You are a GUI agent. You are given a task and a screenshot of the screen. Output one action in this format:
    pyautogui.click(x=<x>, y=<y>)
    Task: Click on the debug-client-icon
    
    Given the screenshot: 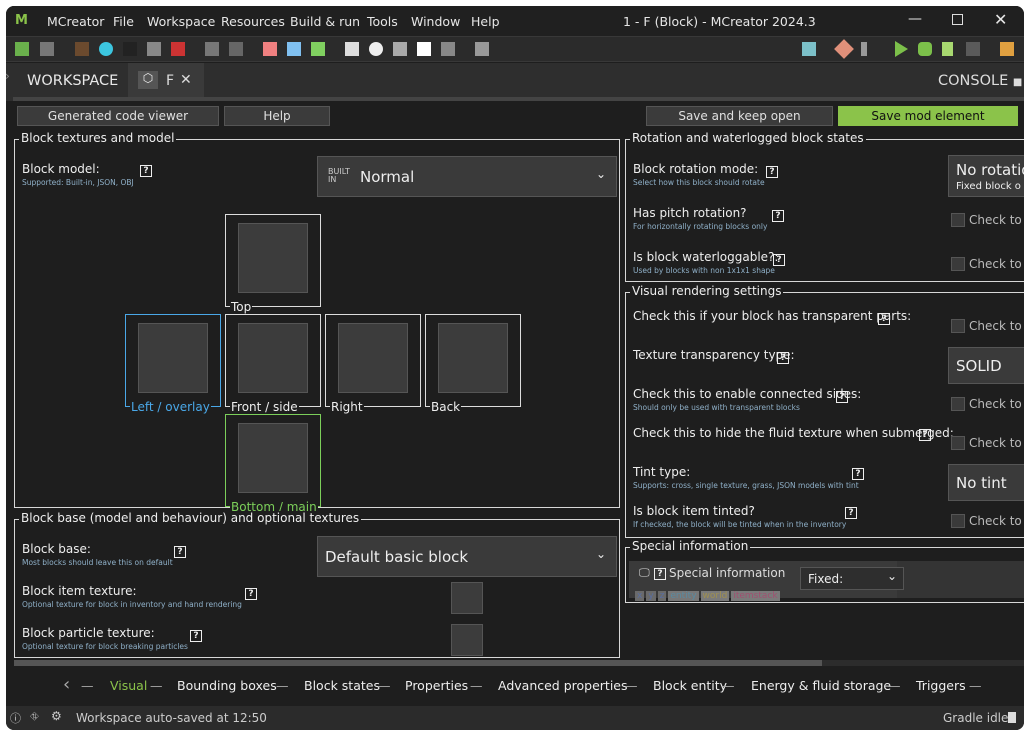 What is the action you would take?
    pyautogui.click(x=925, y=49)
    